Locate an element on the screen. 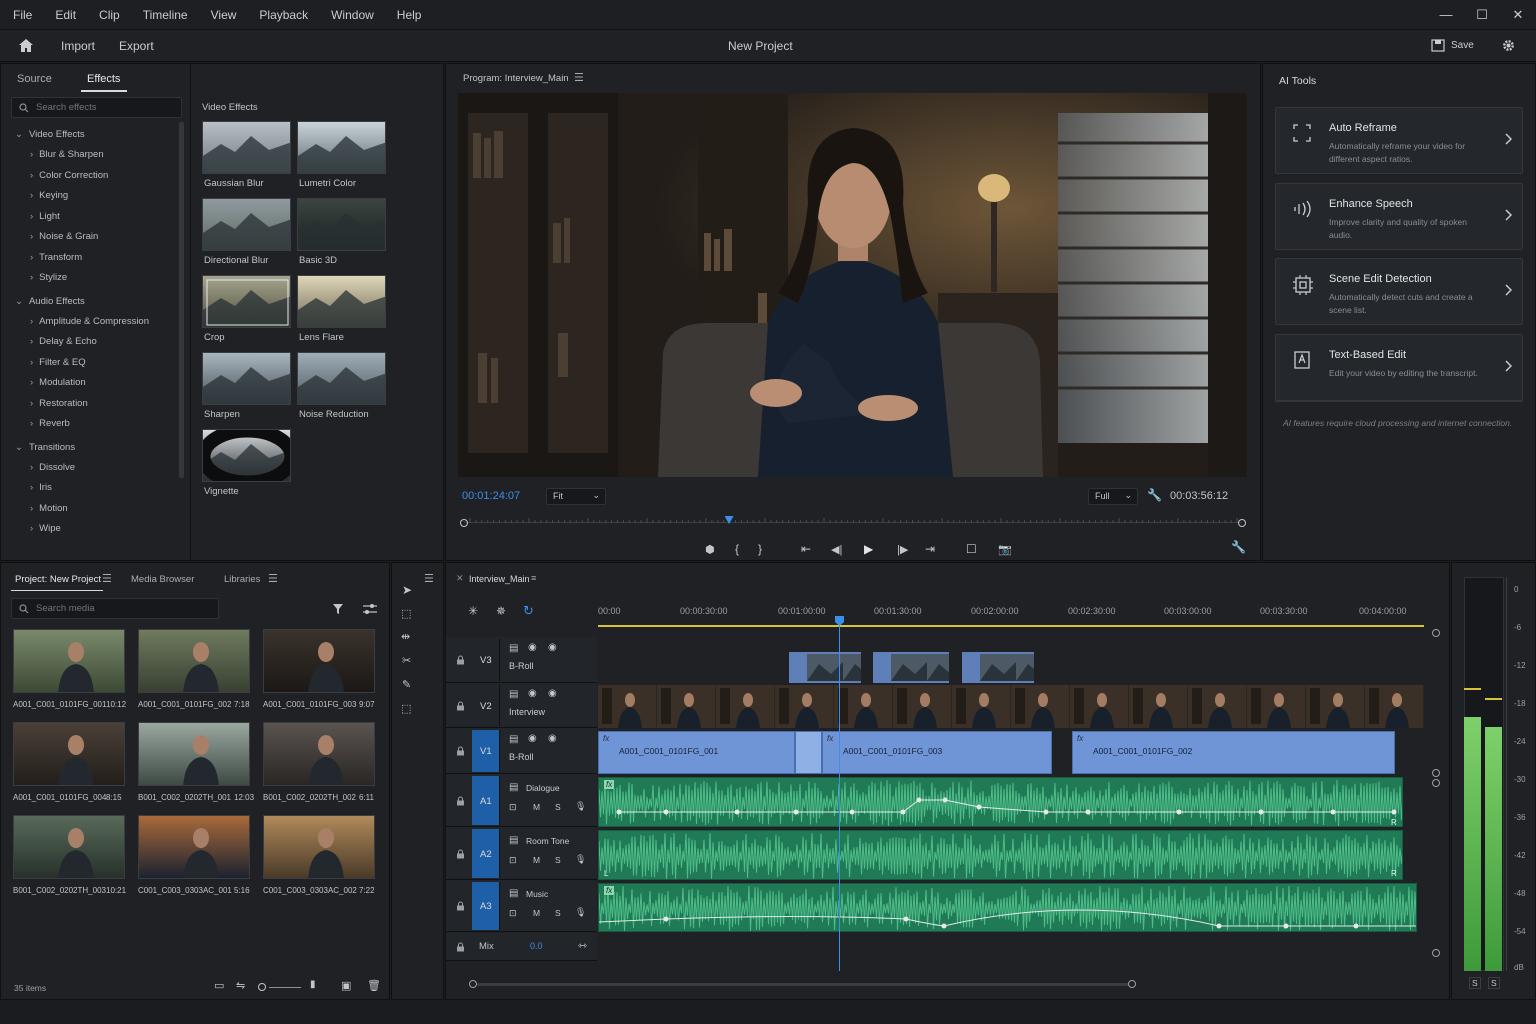 Image resolution: width=1536 pixels, height=1024 pixels. sort-icon: ⇋ is located at coordinates (240, 985).